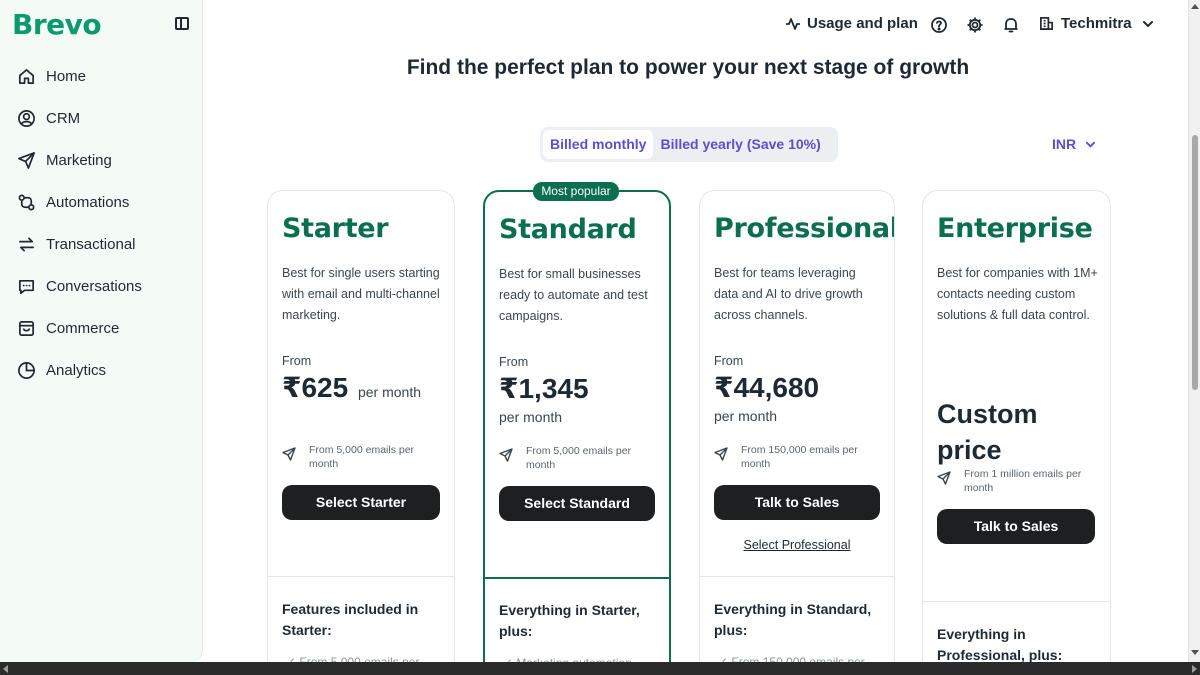 This screenshot has width=1200, height=675. Describe the element at coordinates (361, 502) in the screenshot. I see `select-starter-button: Select Starter` at that location.